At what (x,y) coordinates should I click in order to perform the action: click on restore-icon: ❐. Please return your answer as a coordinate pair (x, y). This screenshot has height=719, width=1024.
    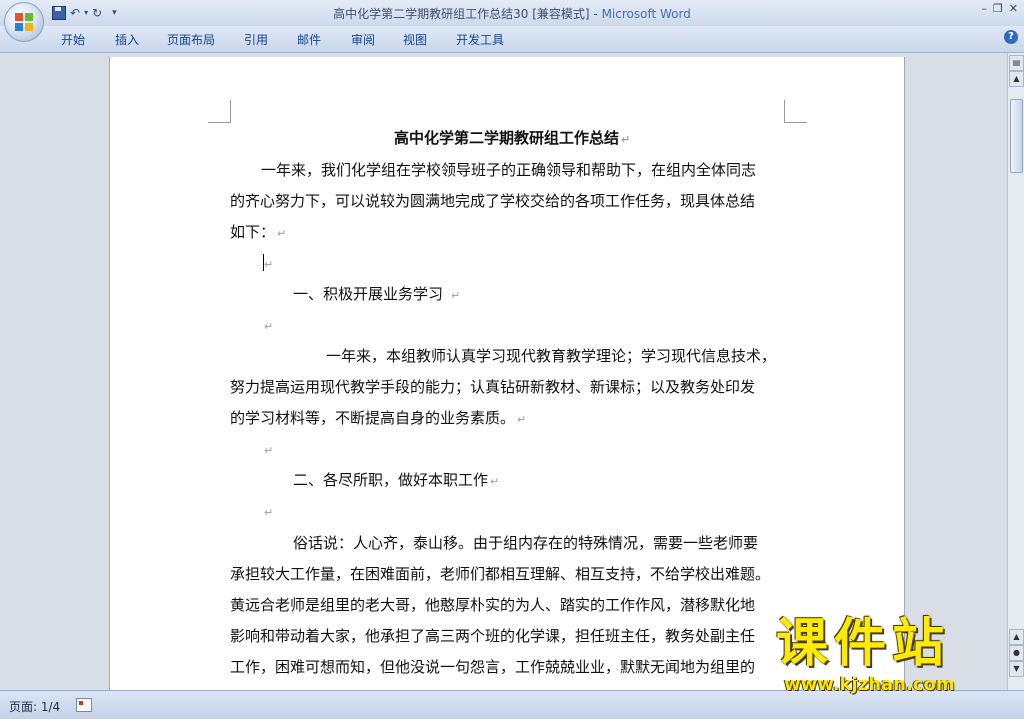
    Looking at the image, I should click on (998, 8).